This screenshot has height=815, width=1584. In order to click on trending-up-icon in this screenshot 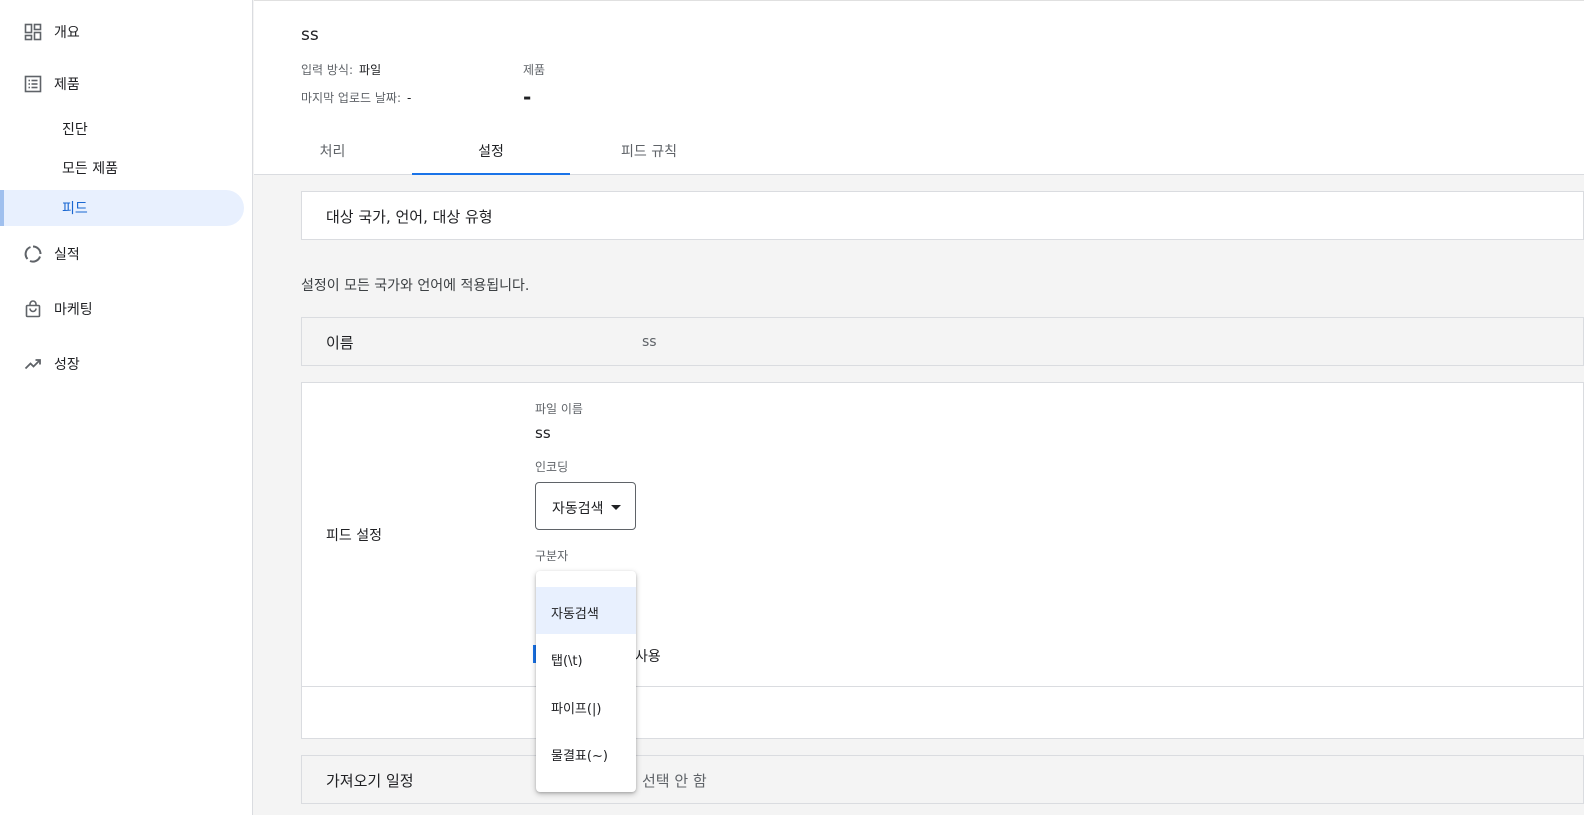, I will do `click(33, 364)`.